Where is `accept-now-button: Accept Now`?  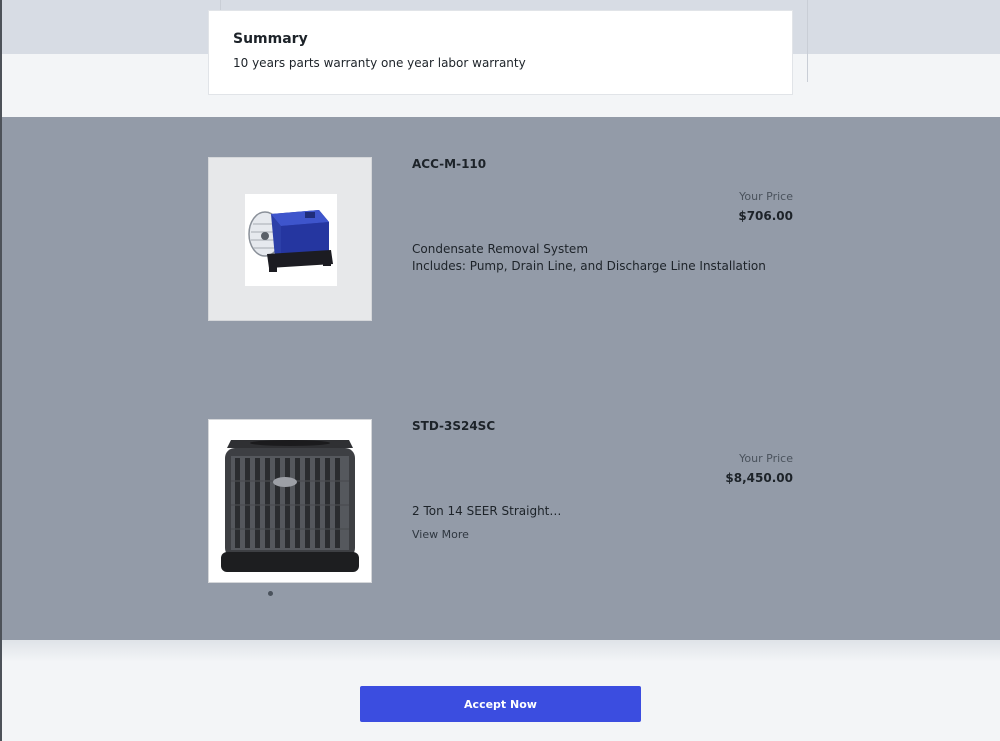
accept-now-button: Accept Now is located at coordinates (500, 704).